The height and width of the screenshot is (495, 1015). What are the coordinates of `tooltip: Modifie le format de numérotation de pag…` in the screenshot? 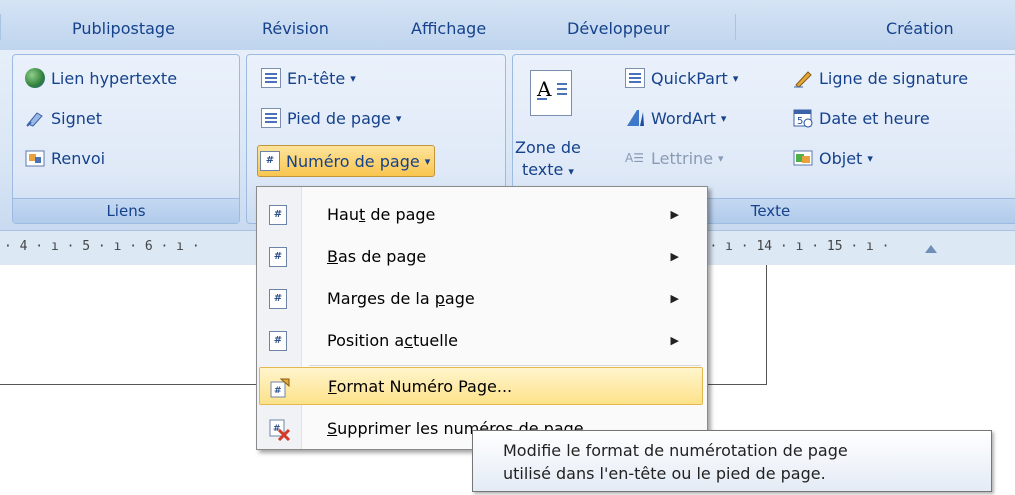 It's located at (732, 461).